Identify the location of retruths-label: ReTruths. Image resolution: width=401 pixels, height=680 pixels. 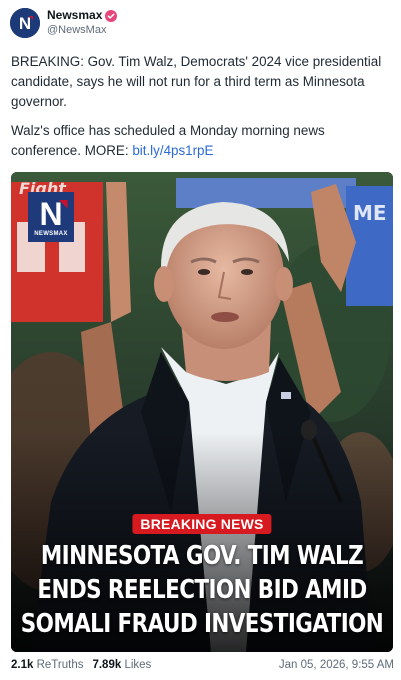
(60, 665).